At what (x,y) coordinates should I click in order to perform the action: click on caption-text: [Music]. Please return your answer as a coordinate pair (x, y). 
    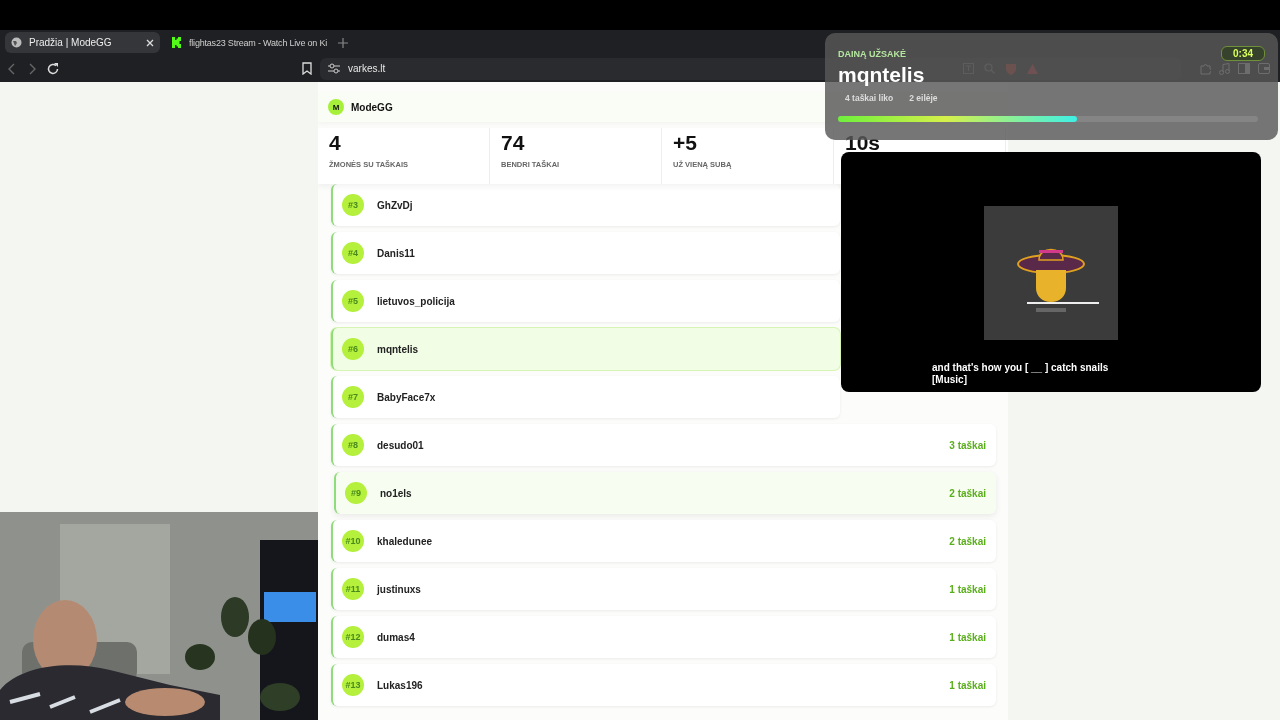
    Looking at the image, I should click on (950, 380).